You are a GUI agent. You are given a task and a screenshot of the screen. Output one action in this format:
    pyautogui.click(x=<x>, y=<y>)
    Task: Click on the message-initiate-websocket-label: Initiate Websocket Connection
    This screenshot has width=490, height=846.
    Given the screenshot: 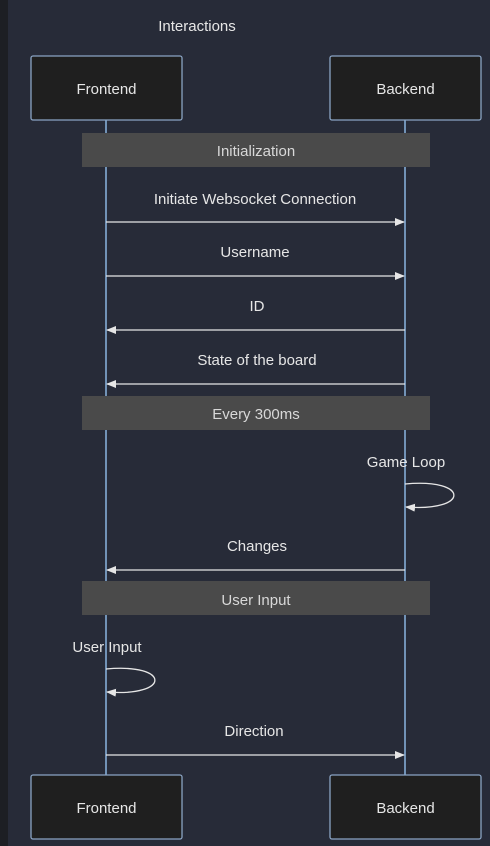 What is the action you would take?
    pyautogui.click(x=255, y=199)
    